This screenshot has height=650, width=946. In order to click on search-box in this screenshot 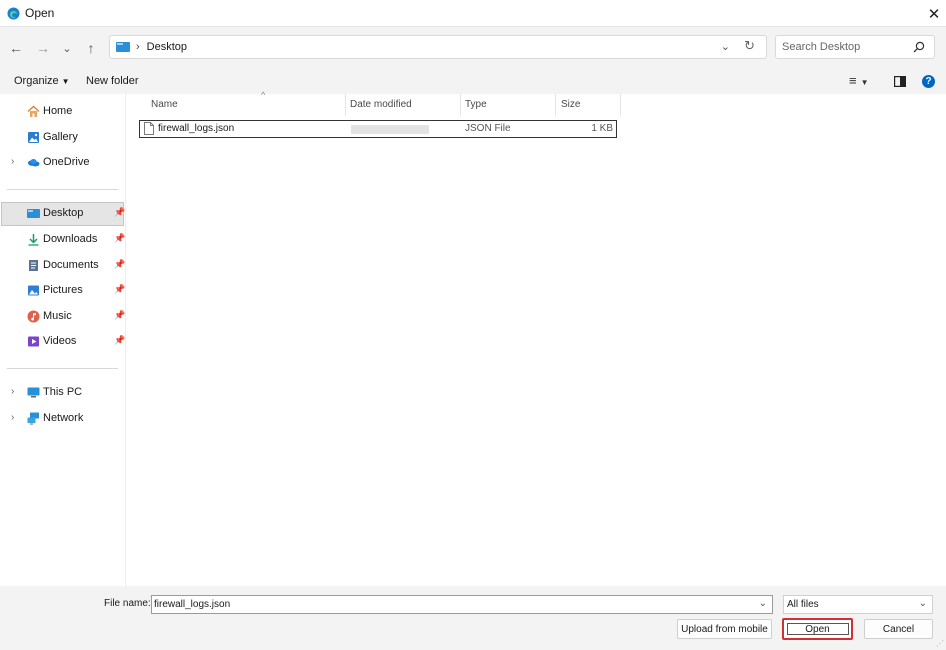, I will do `click(855, 47)`.